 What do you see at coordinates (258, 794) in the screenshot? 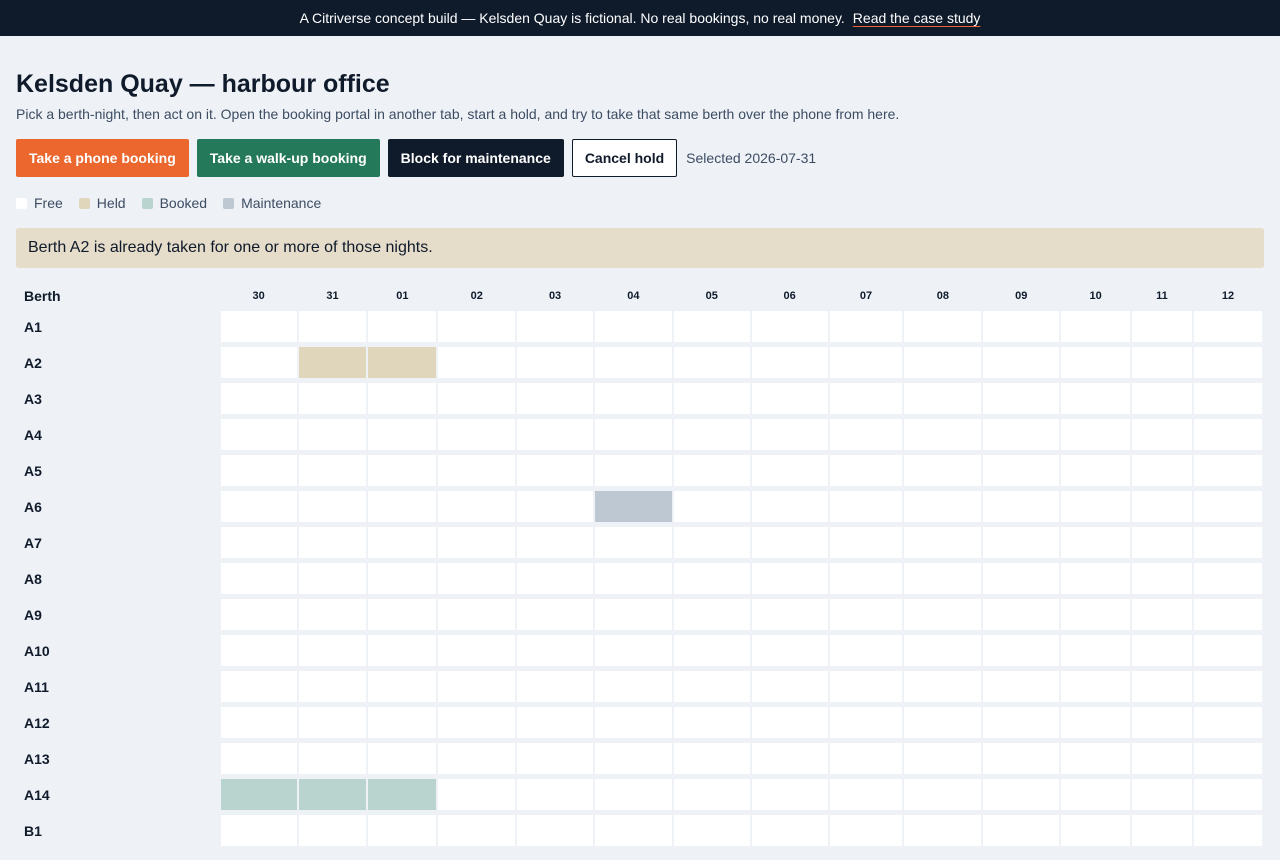
I see `berth-night-cell-booked` at bounding box center [258, 794].